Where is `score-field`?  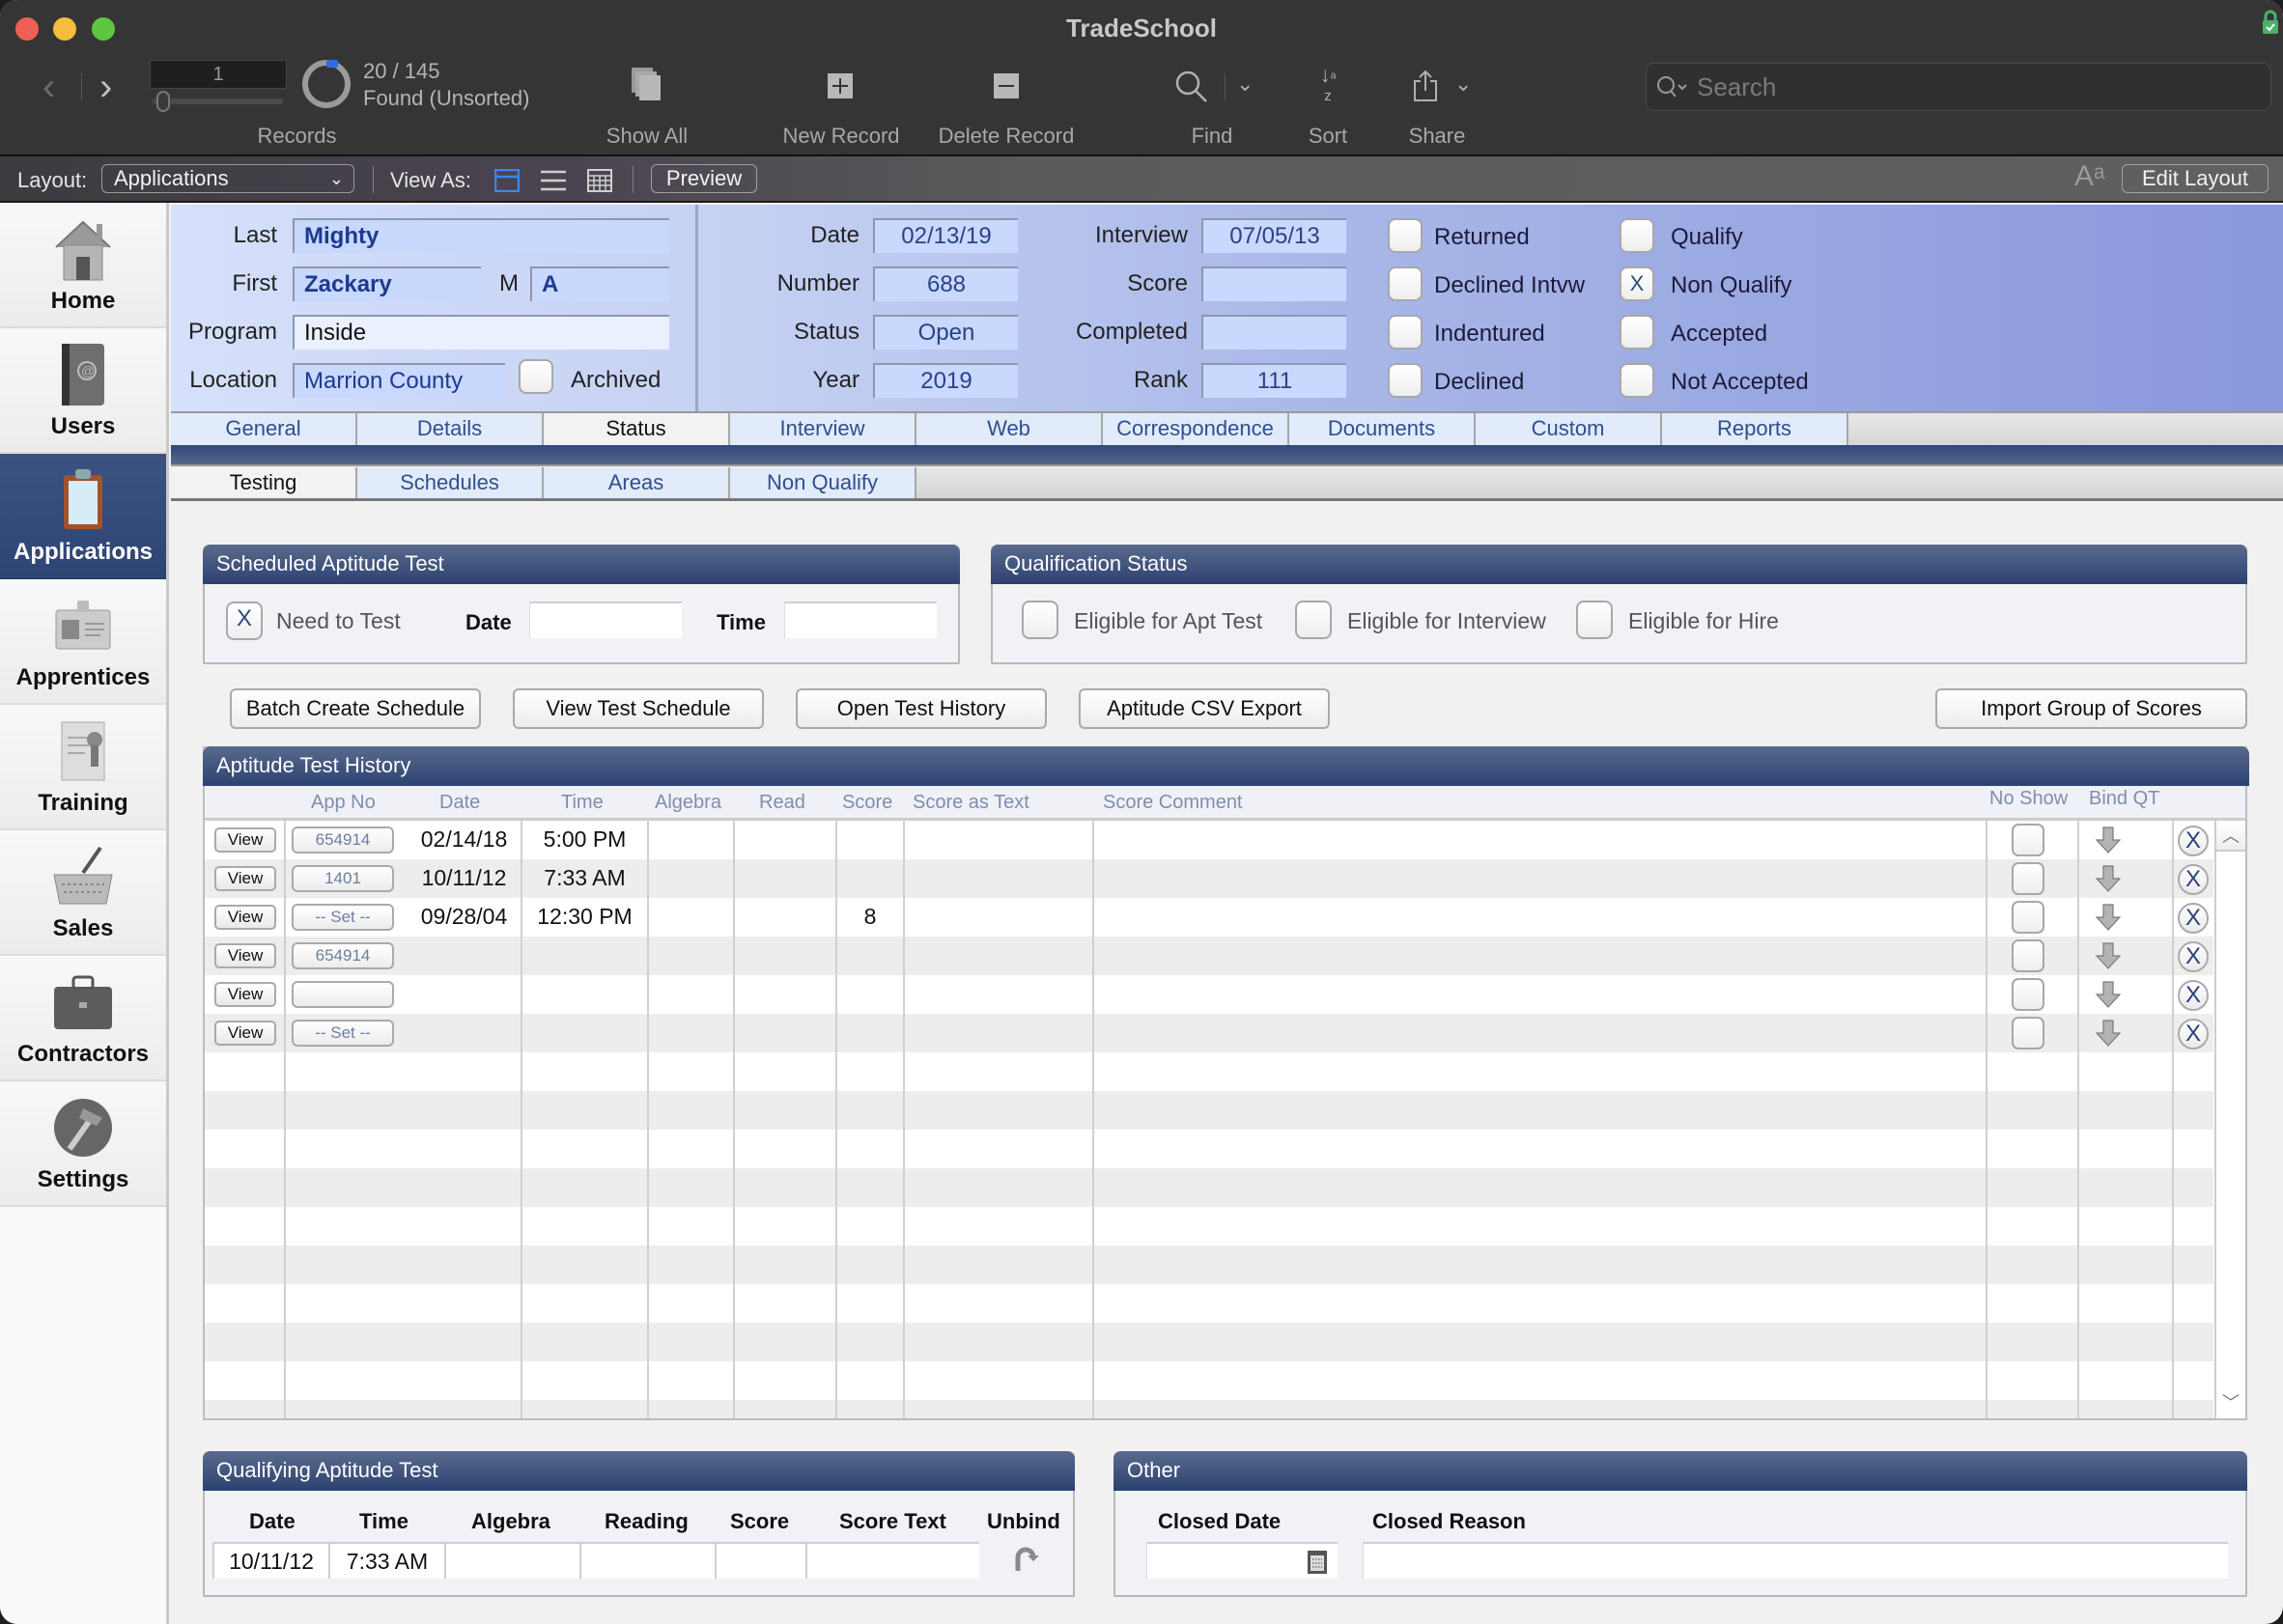
score-field is located at coordinates (1273, 283).